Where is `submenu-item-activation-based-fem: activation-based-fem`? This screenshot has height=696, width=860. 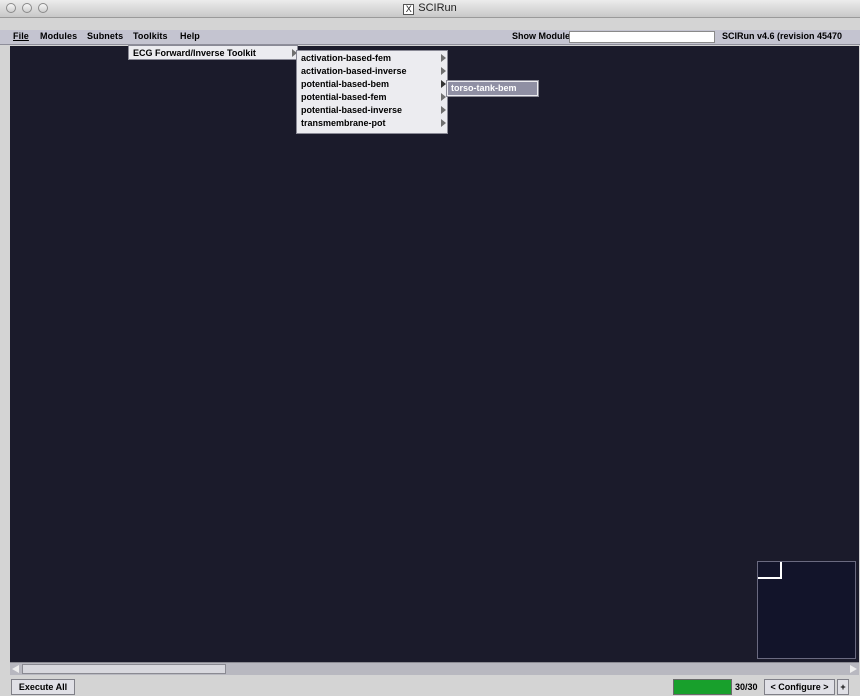 submenu-item-activation-based-fem: activation-based-fem is located at coordinates (372, 58).